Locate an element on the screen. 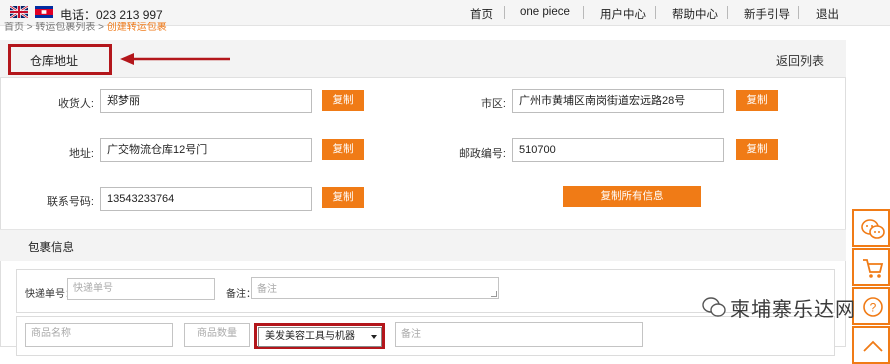  city-label: 市区: is located at coordinates (493, 104).